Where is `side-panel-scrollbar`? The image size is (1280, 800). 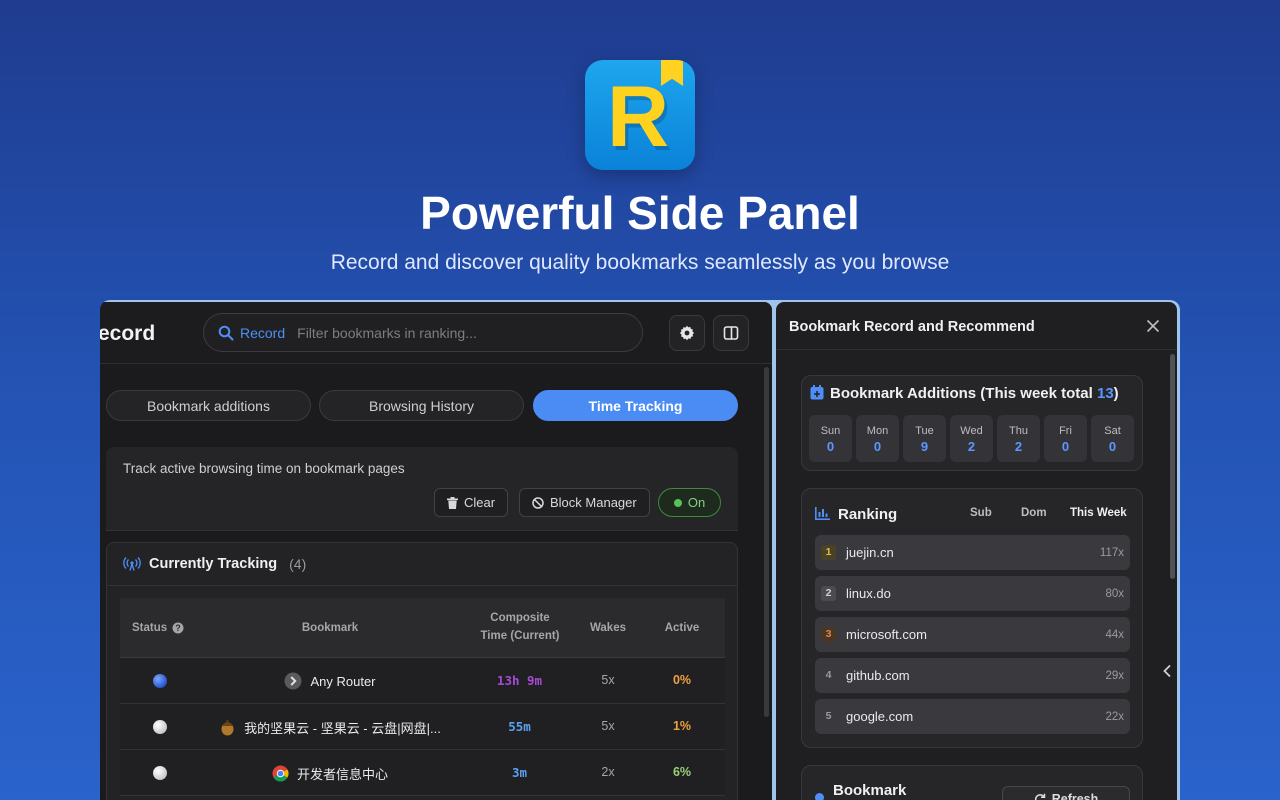
side-panel-scrollbar is located at coordinates (1172, 466).